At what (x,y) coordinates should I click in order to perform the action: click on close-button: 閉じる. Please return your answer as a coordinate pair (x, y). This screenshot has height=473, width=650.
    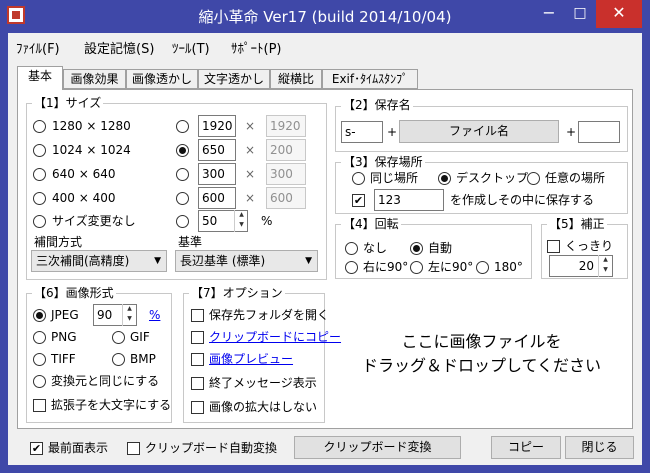
    Looking at the image, I should click on (599, 447).